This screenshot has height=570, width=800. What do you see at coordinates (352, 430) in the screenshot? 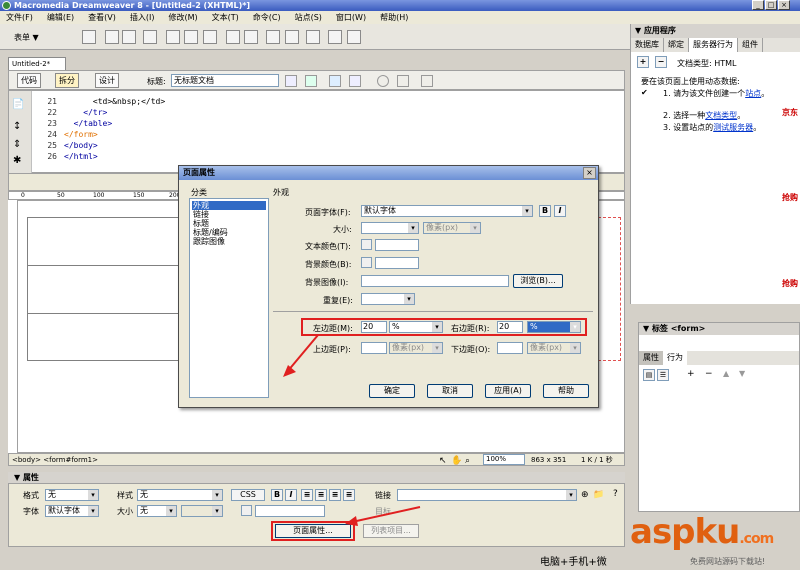
I see `annotation-arrows` at bounding box center [352, 430].